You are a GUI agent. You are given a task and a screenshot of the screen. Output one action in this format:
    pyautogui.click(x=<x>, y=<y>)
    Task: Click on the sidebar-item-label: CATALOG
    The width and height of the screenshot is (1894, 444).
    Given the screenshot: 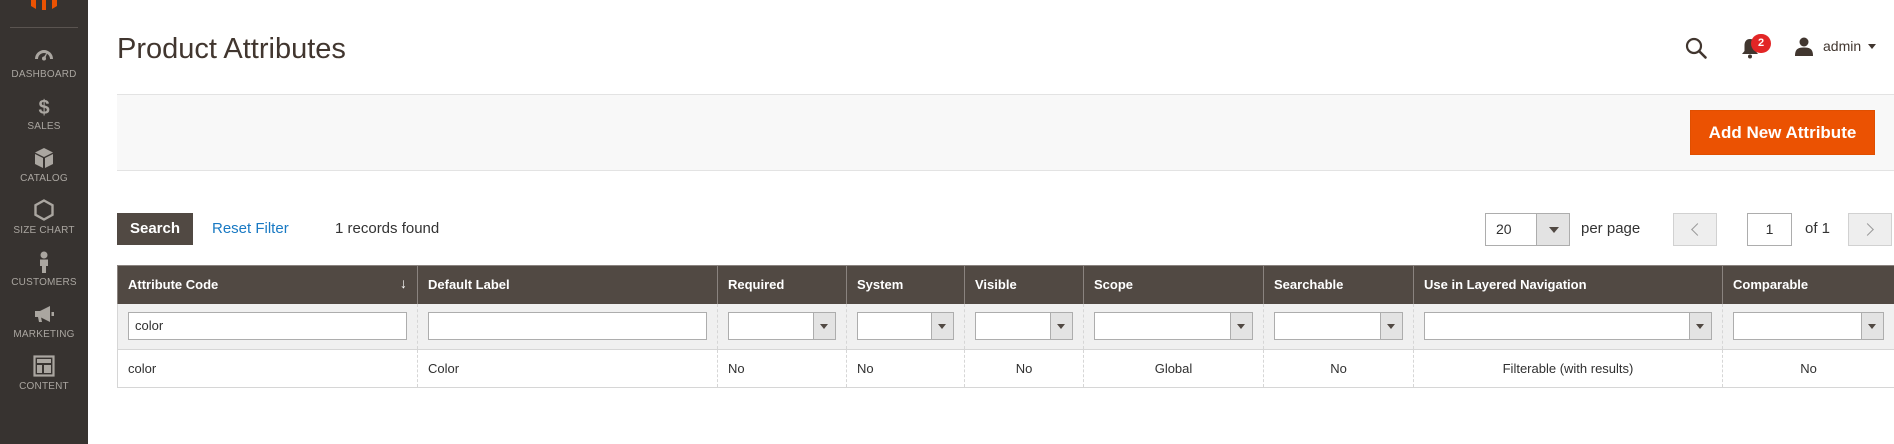 What is the action you would take?
    pyautogui.click(x=44, y=178)
    